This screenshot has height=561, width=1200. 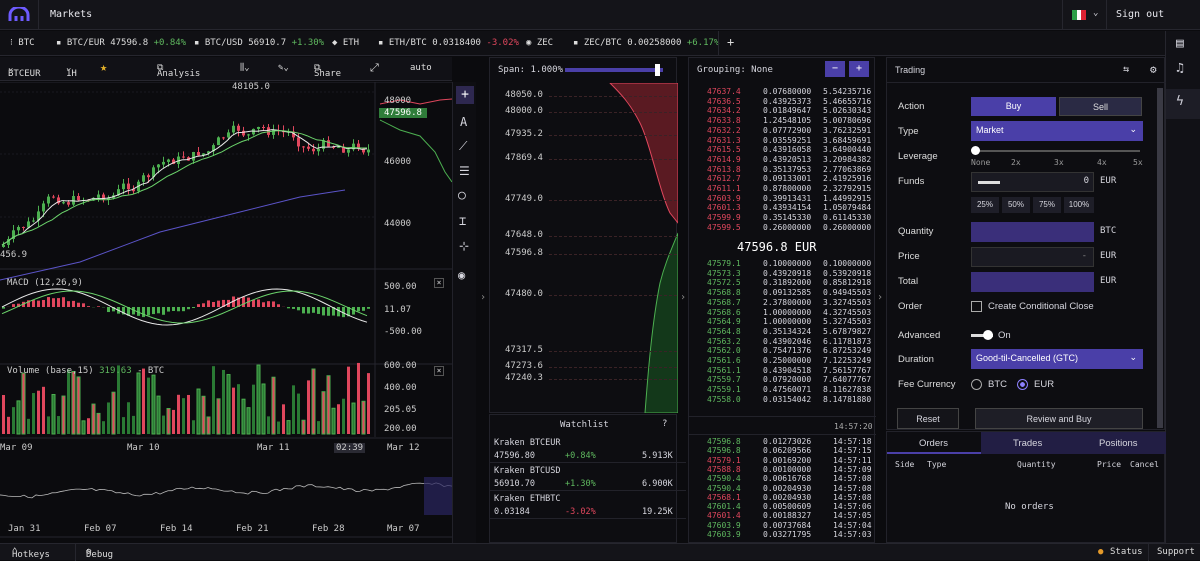 I want to click on scrollbar, so click(x=1160, y=258).